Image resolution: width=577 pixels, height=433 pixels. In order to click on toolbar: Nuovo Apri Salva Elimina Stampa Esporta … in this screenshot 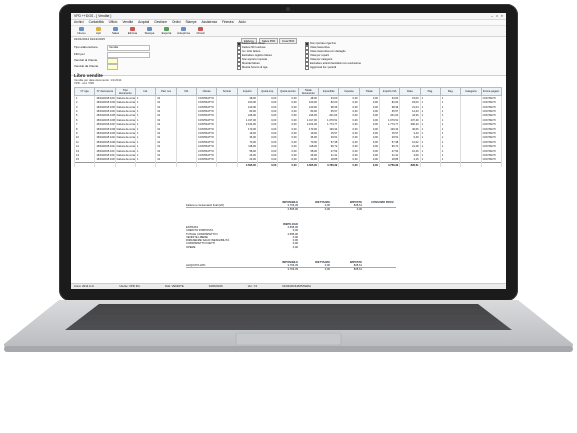, I will do `click(288, 31)`.